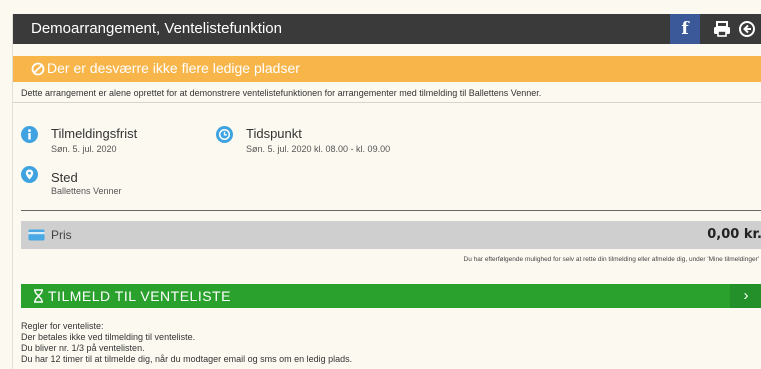  Describe the element at coordinates (139, 296) in the screenshot. I see `waitlist-signup-label: TILMELD TIL VENTELISTE` at that location.